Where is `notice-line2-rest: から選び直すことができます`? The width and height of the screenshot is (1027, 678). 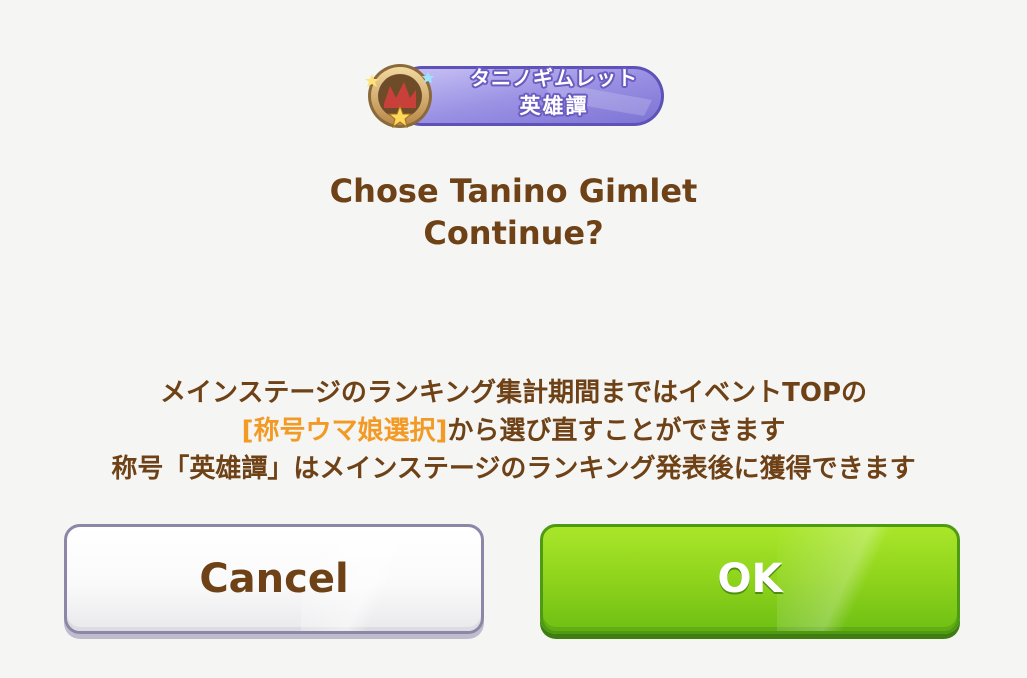 notice-line2-rest: から選び直すことができます is located at coordinates (616, 431).